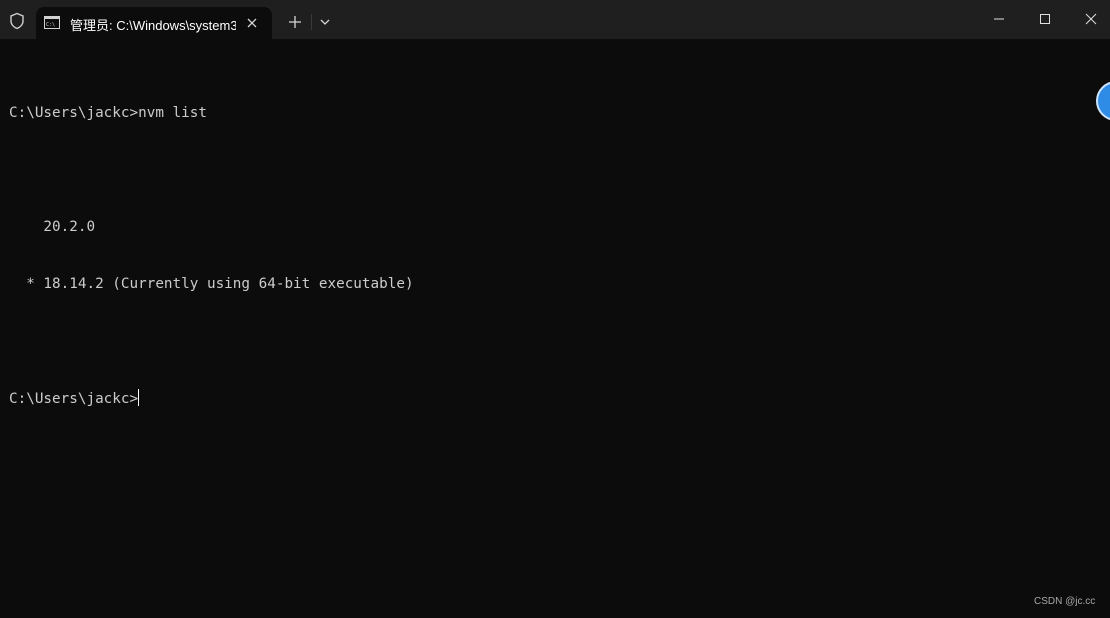 This screenshot has width=1110, height=618. What do you see at coordinates (74, 399) in the screenshot?
I see `terminal-prompt: C:\Users\jackc>` at bounding box center [74, 399].